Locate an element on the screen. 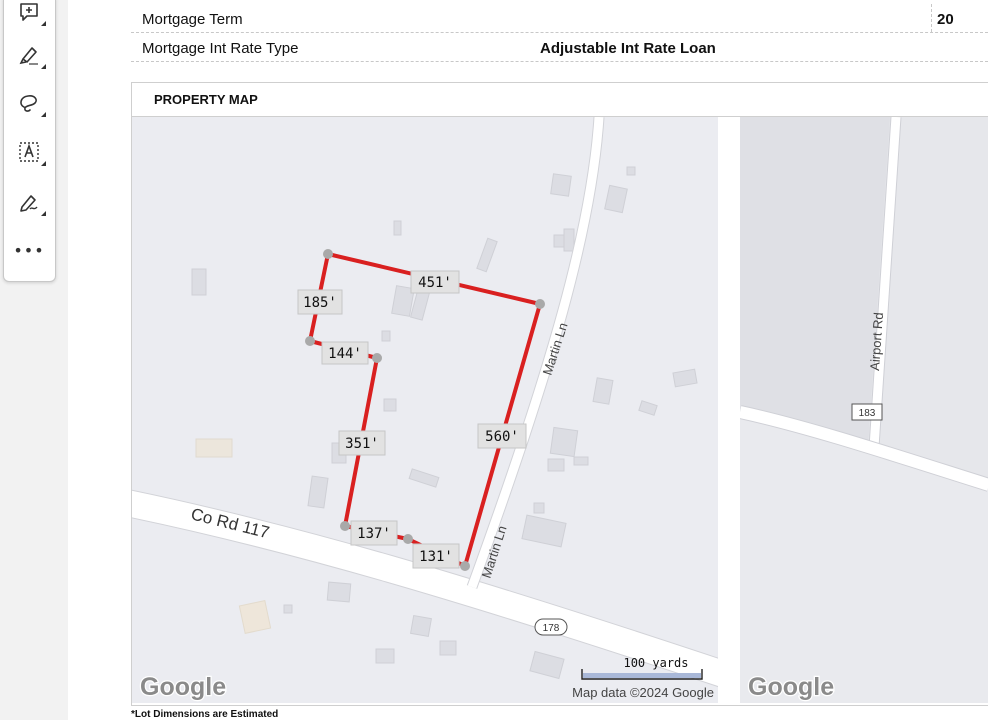 The image size is (988, 720). dimension-label-351: 351' is located at coordinates (362, 444).